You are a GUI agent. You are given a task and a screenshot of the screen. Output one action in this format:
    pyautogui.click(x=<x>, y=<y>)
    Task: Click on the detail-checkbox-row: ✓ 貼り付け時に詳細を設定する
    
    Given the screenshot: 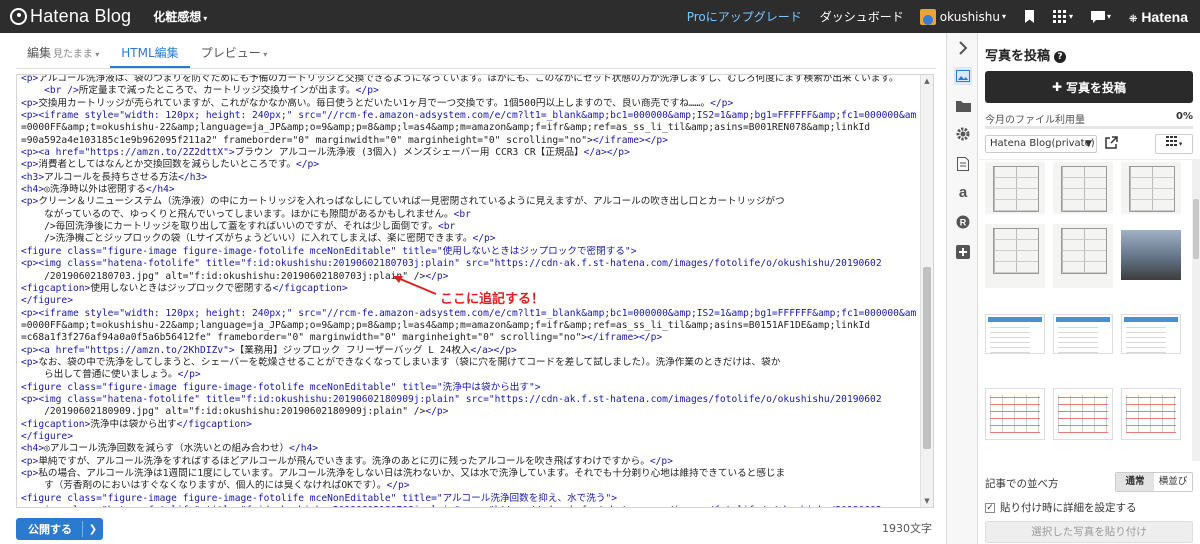 What is the action you would take?
    pyautogui.click(x=1061, y=507)
    